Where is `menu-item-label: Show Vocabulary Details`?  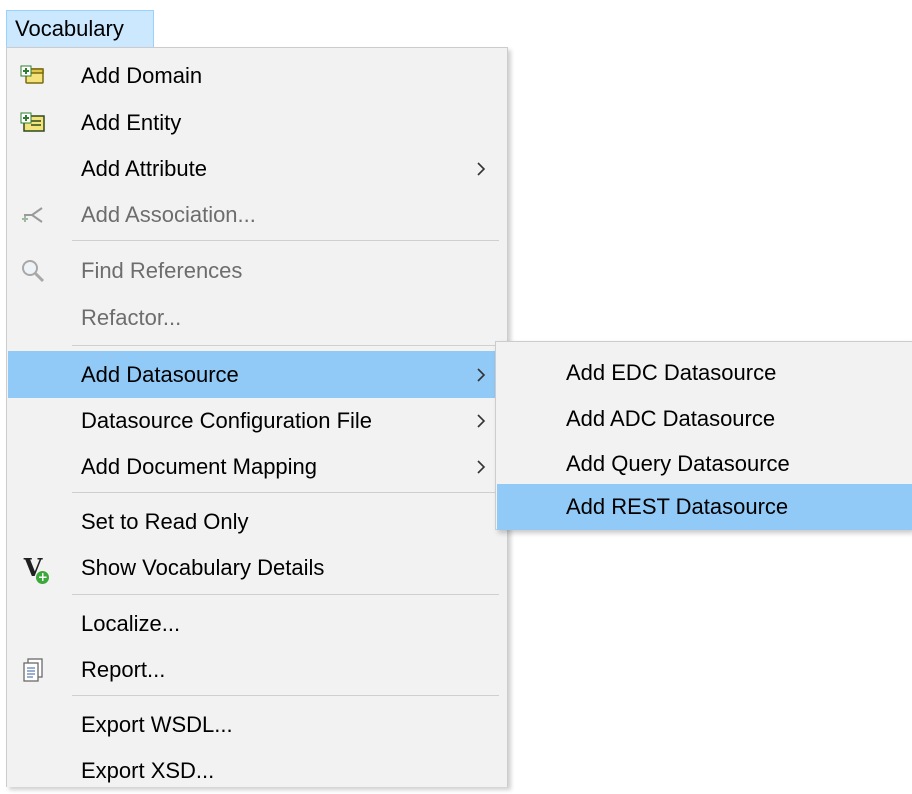 menu-item-label: Show Vocabulary Details is located at coordinates (203, 567).